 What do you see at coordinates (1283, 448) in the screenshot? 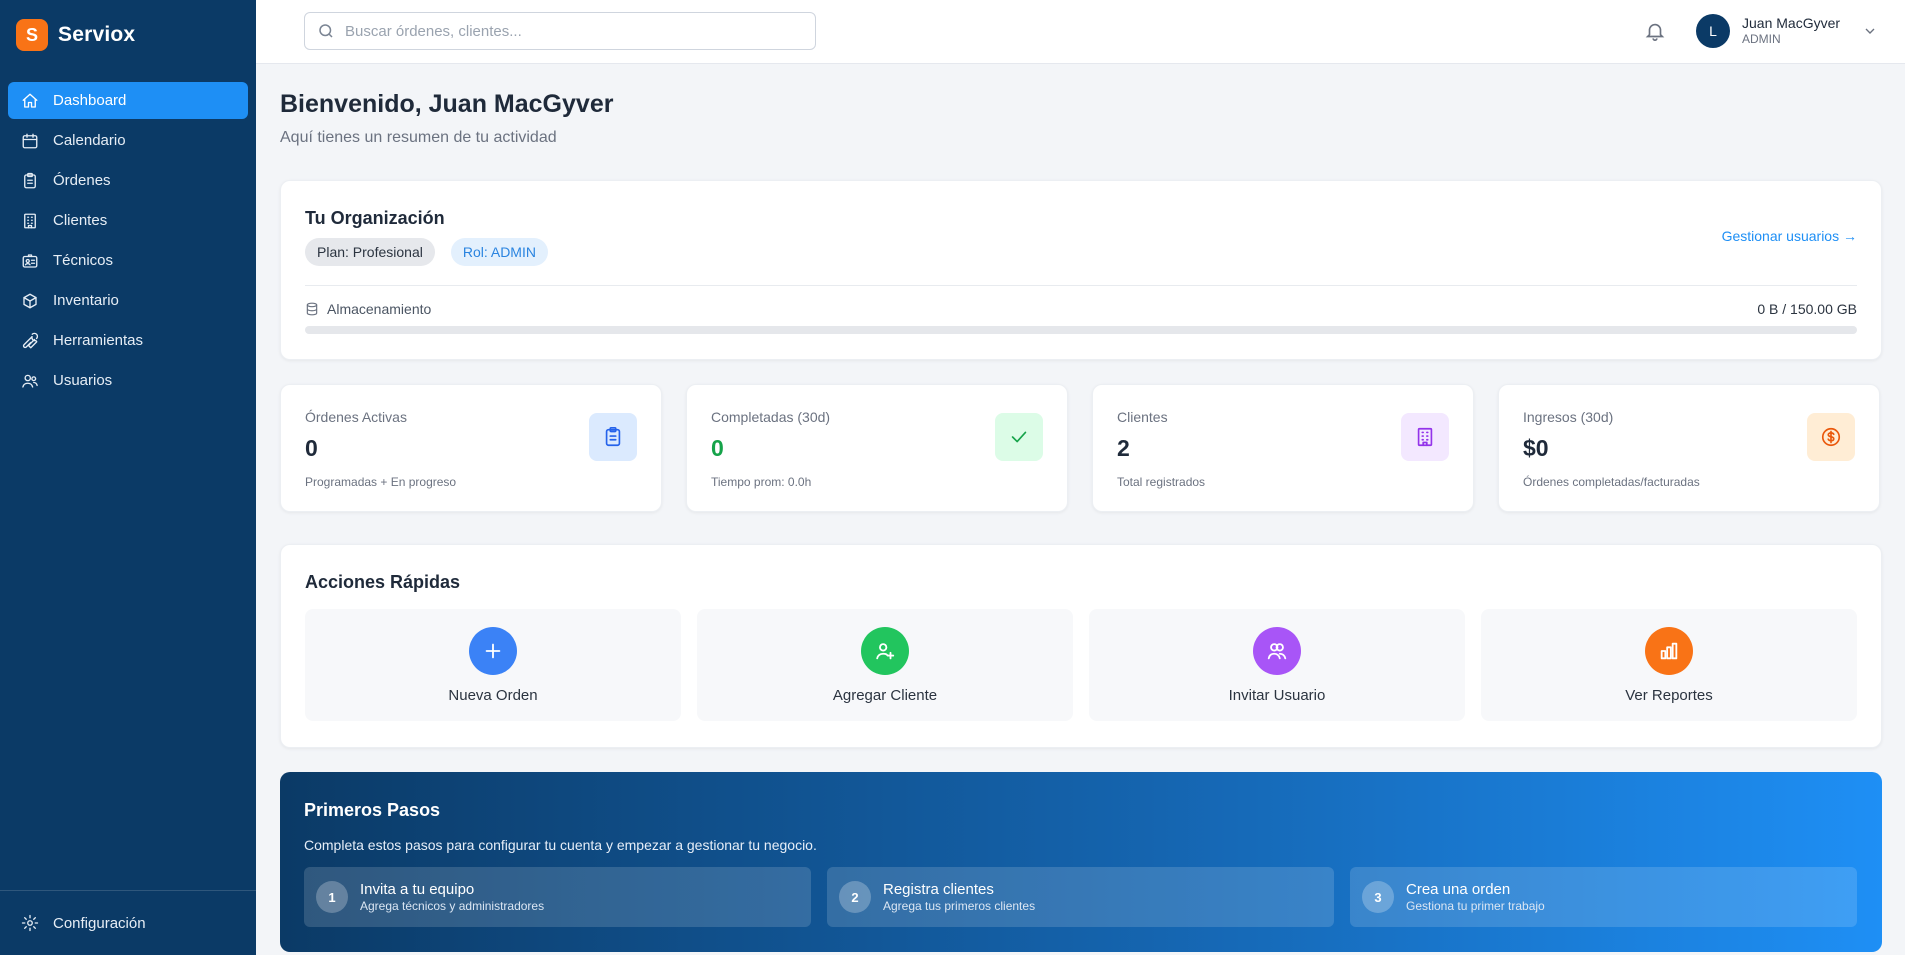
I see `stat-card-clients: Clientes 2 Total registrados` at bounding box center [1283, 448].